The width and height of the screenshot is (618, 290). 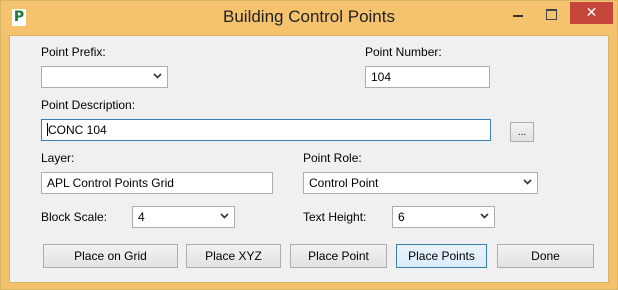 What do you see at coordinates (545, 256) in the screenshot?
I see `done-button: Done` at bounding box center [545, 256].